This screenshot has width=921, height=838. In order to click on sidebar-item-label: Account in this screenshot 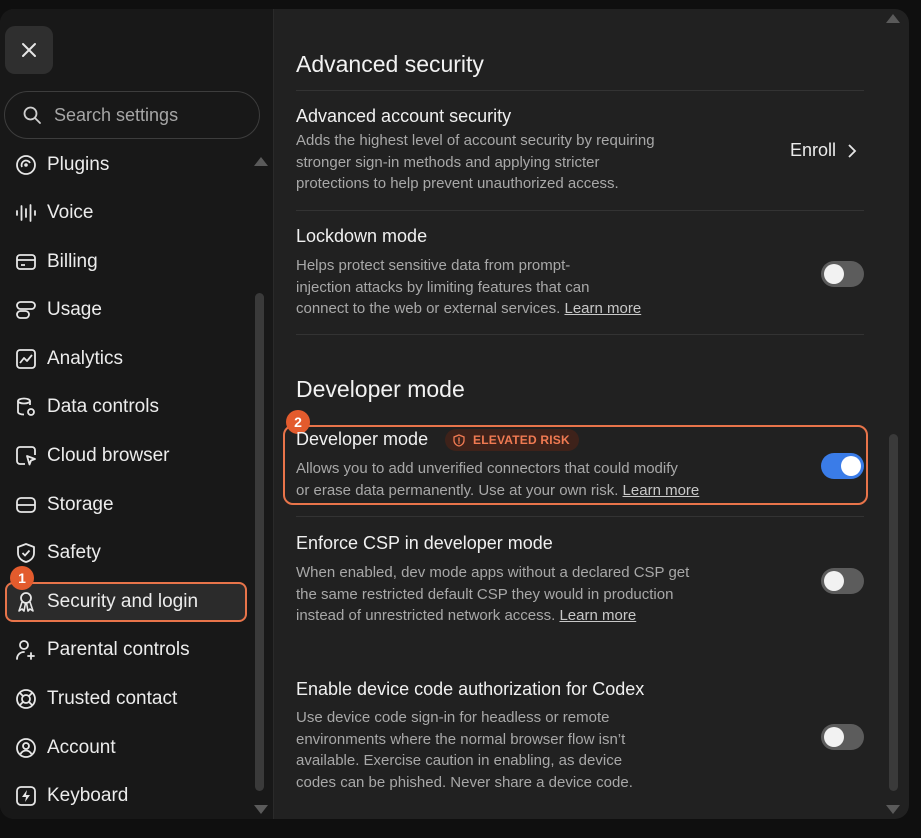, I will do `click(81, 747)`.